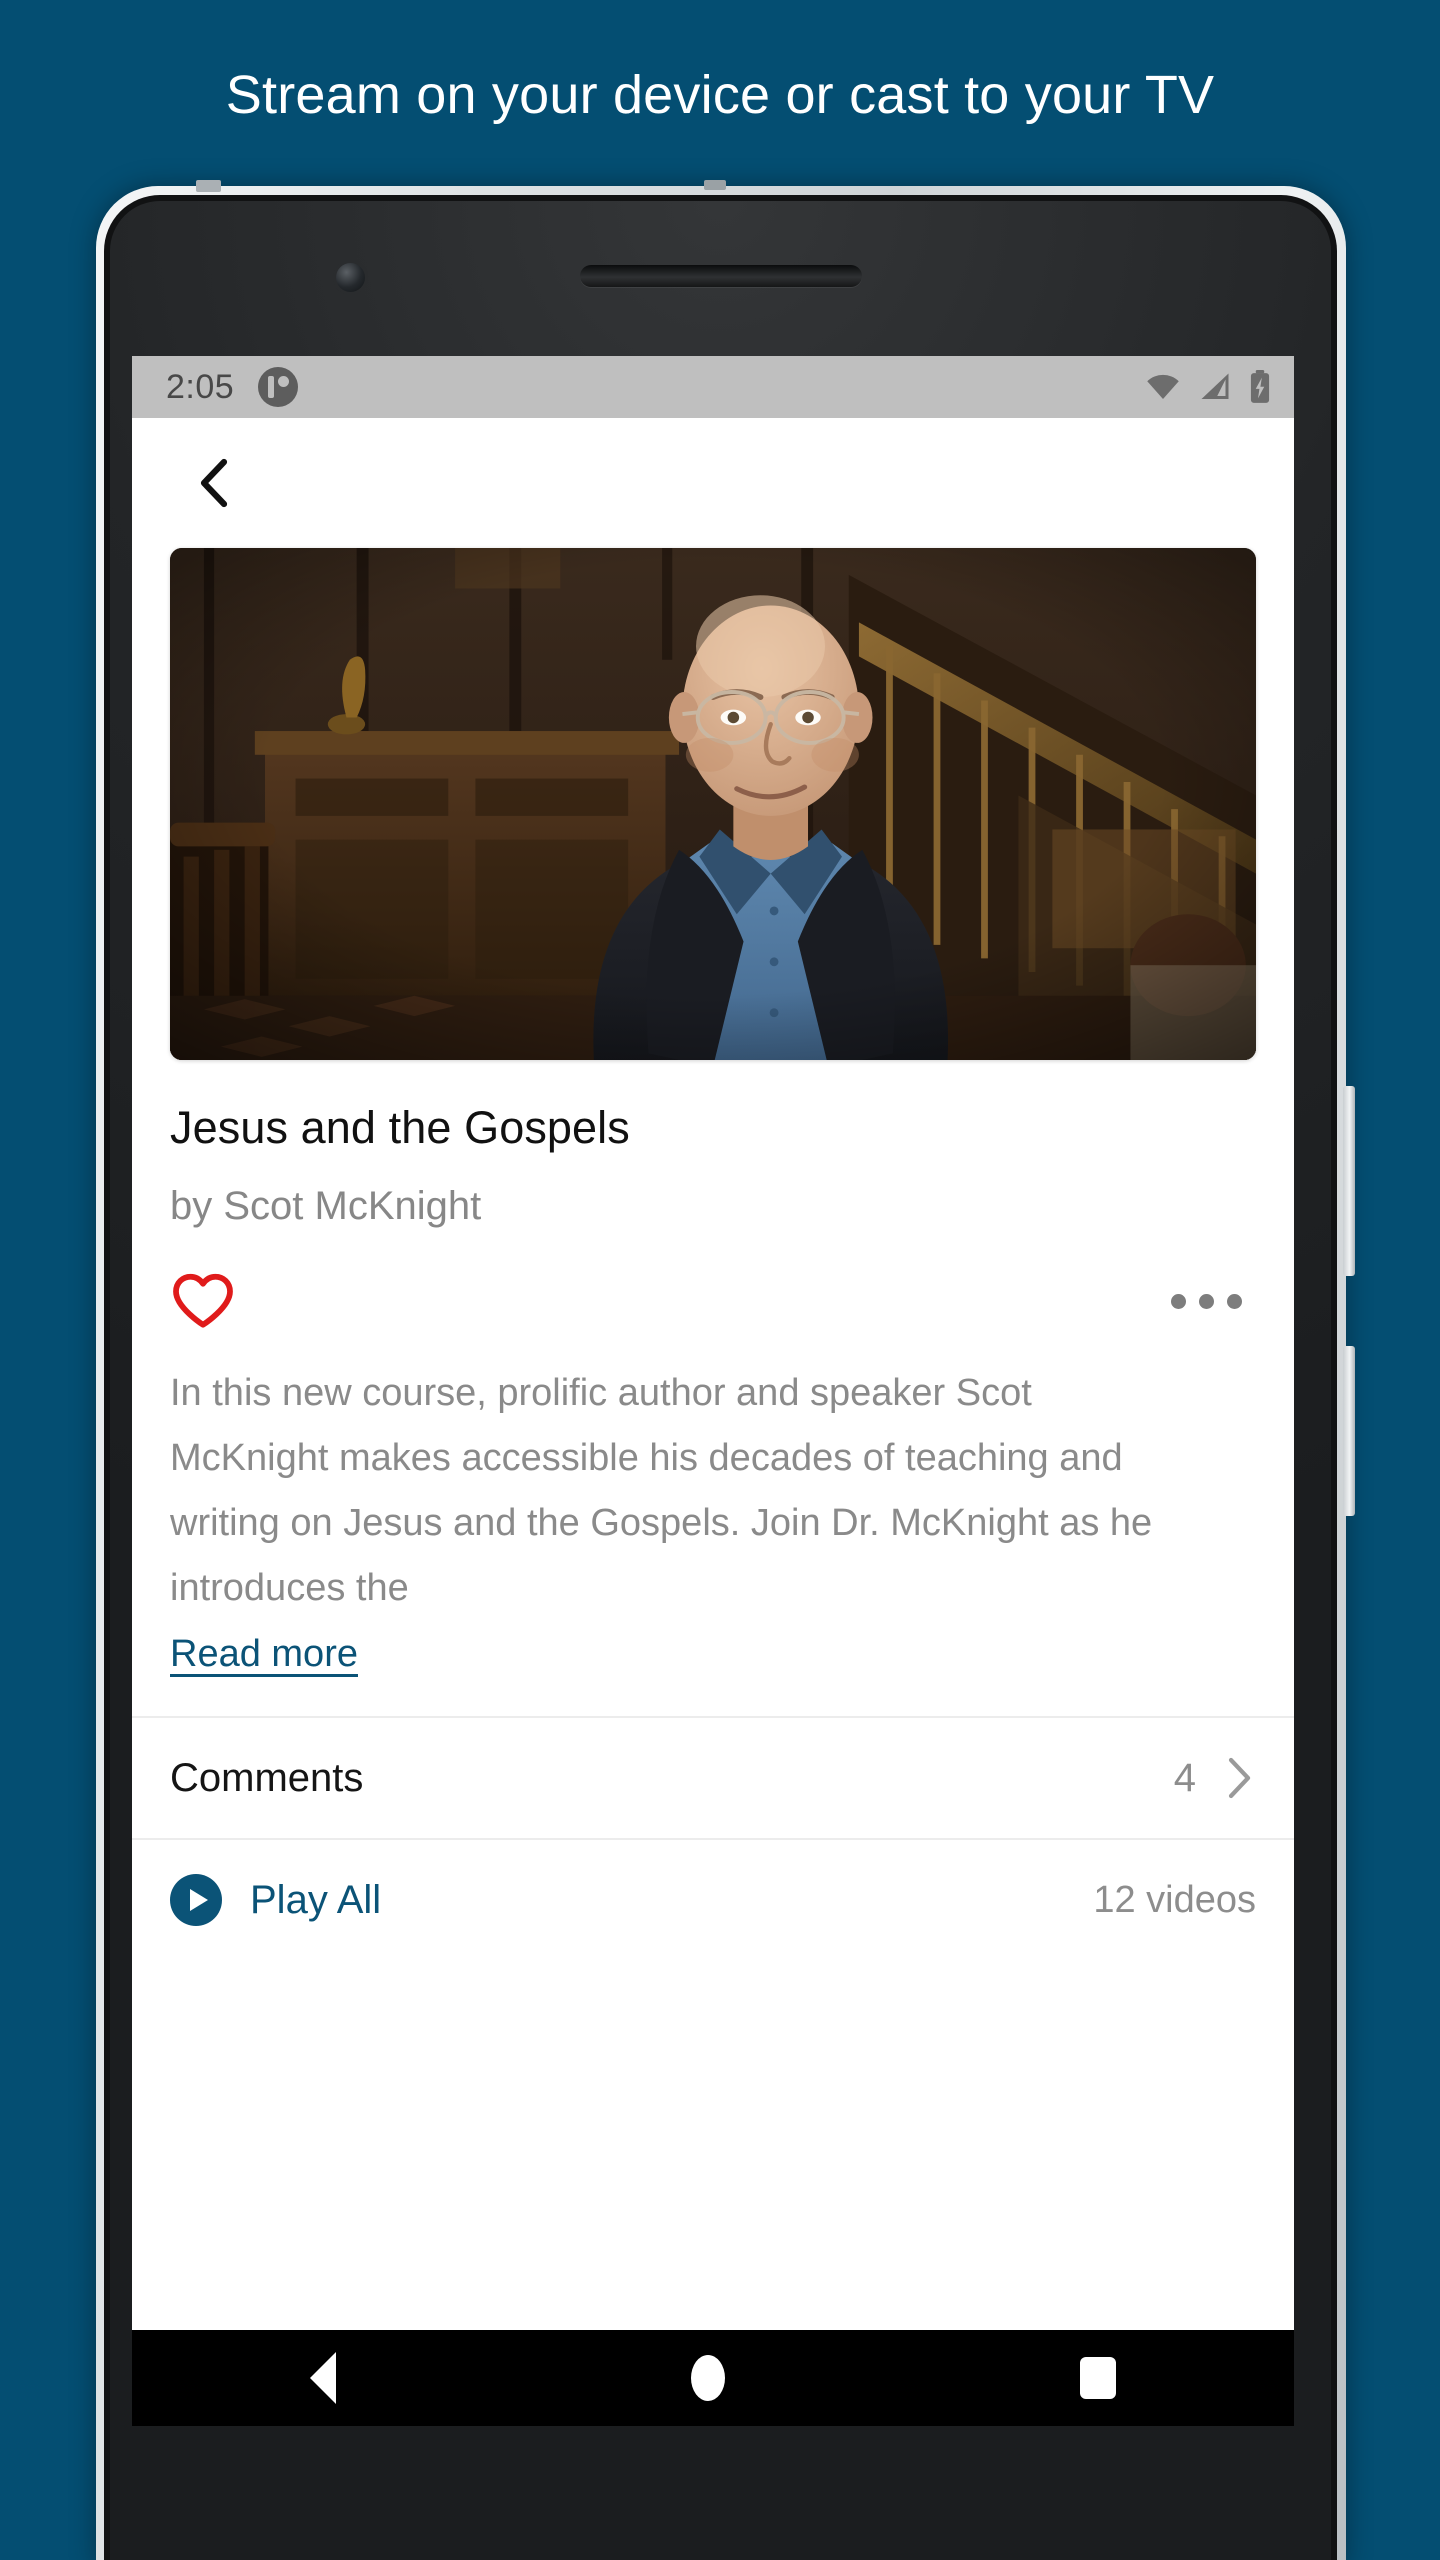  What do you see at coordinates (199, 1900) in the screenshot?
I see `play-triangle-icon` at bounding box center [199, 1900].